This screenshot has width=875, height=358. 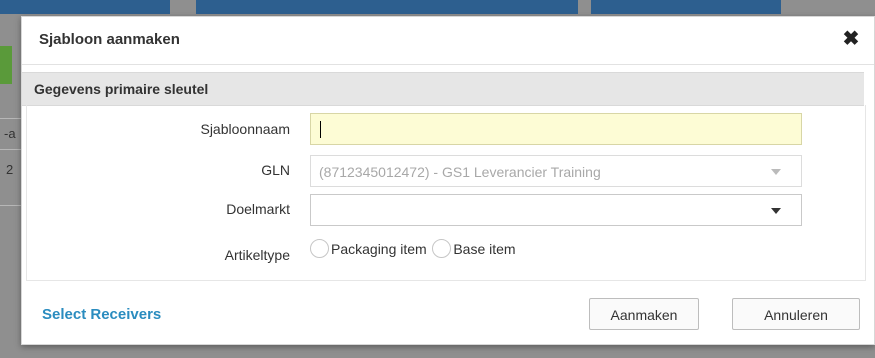 What do you see at coordinates (101, 314) in the screenshot?
I see `select-receivers-link: Select Receivers` at bounding box center [101, 314].